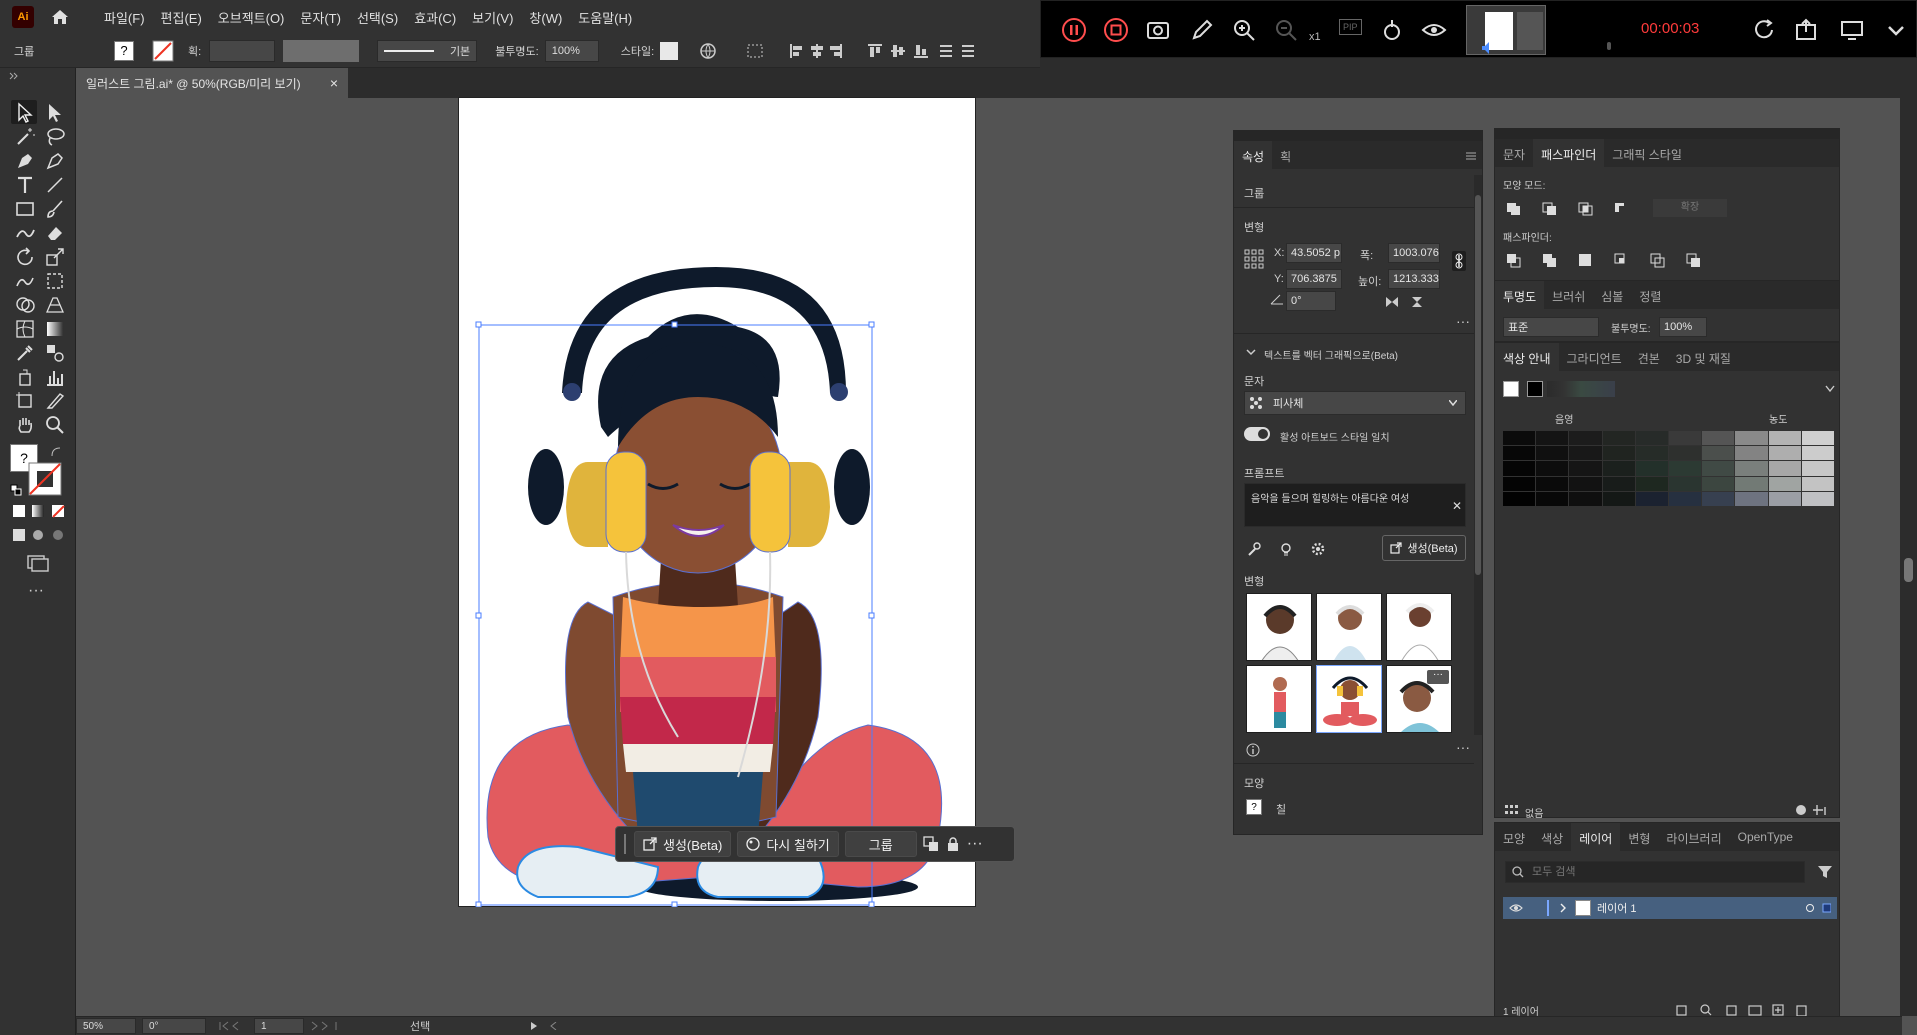 This screenshot has width=1917, height=1035. Describe the element at coordinates (55, 305) in the screenshot. I see `perspective-grid-tool-icon` at that location.